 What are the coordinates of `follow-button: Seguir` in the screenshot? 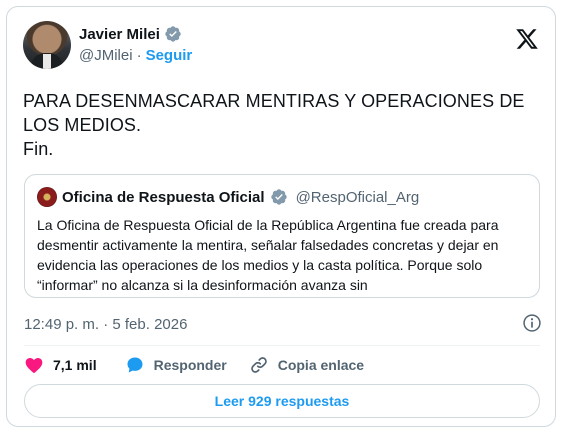 It's located at (169, 55).